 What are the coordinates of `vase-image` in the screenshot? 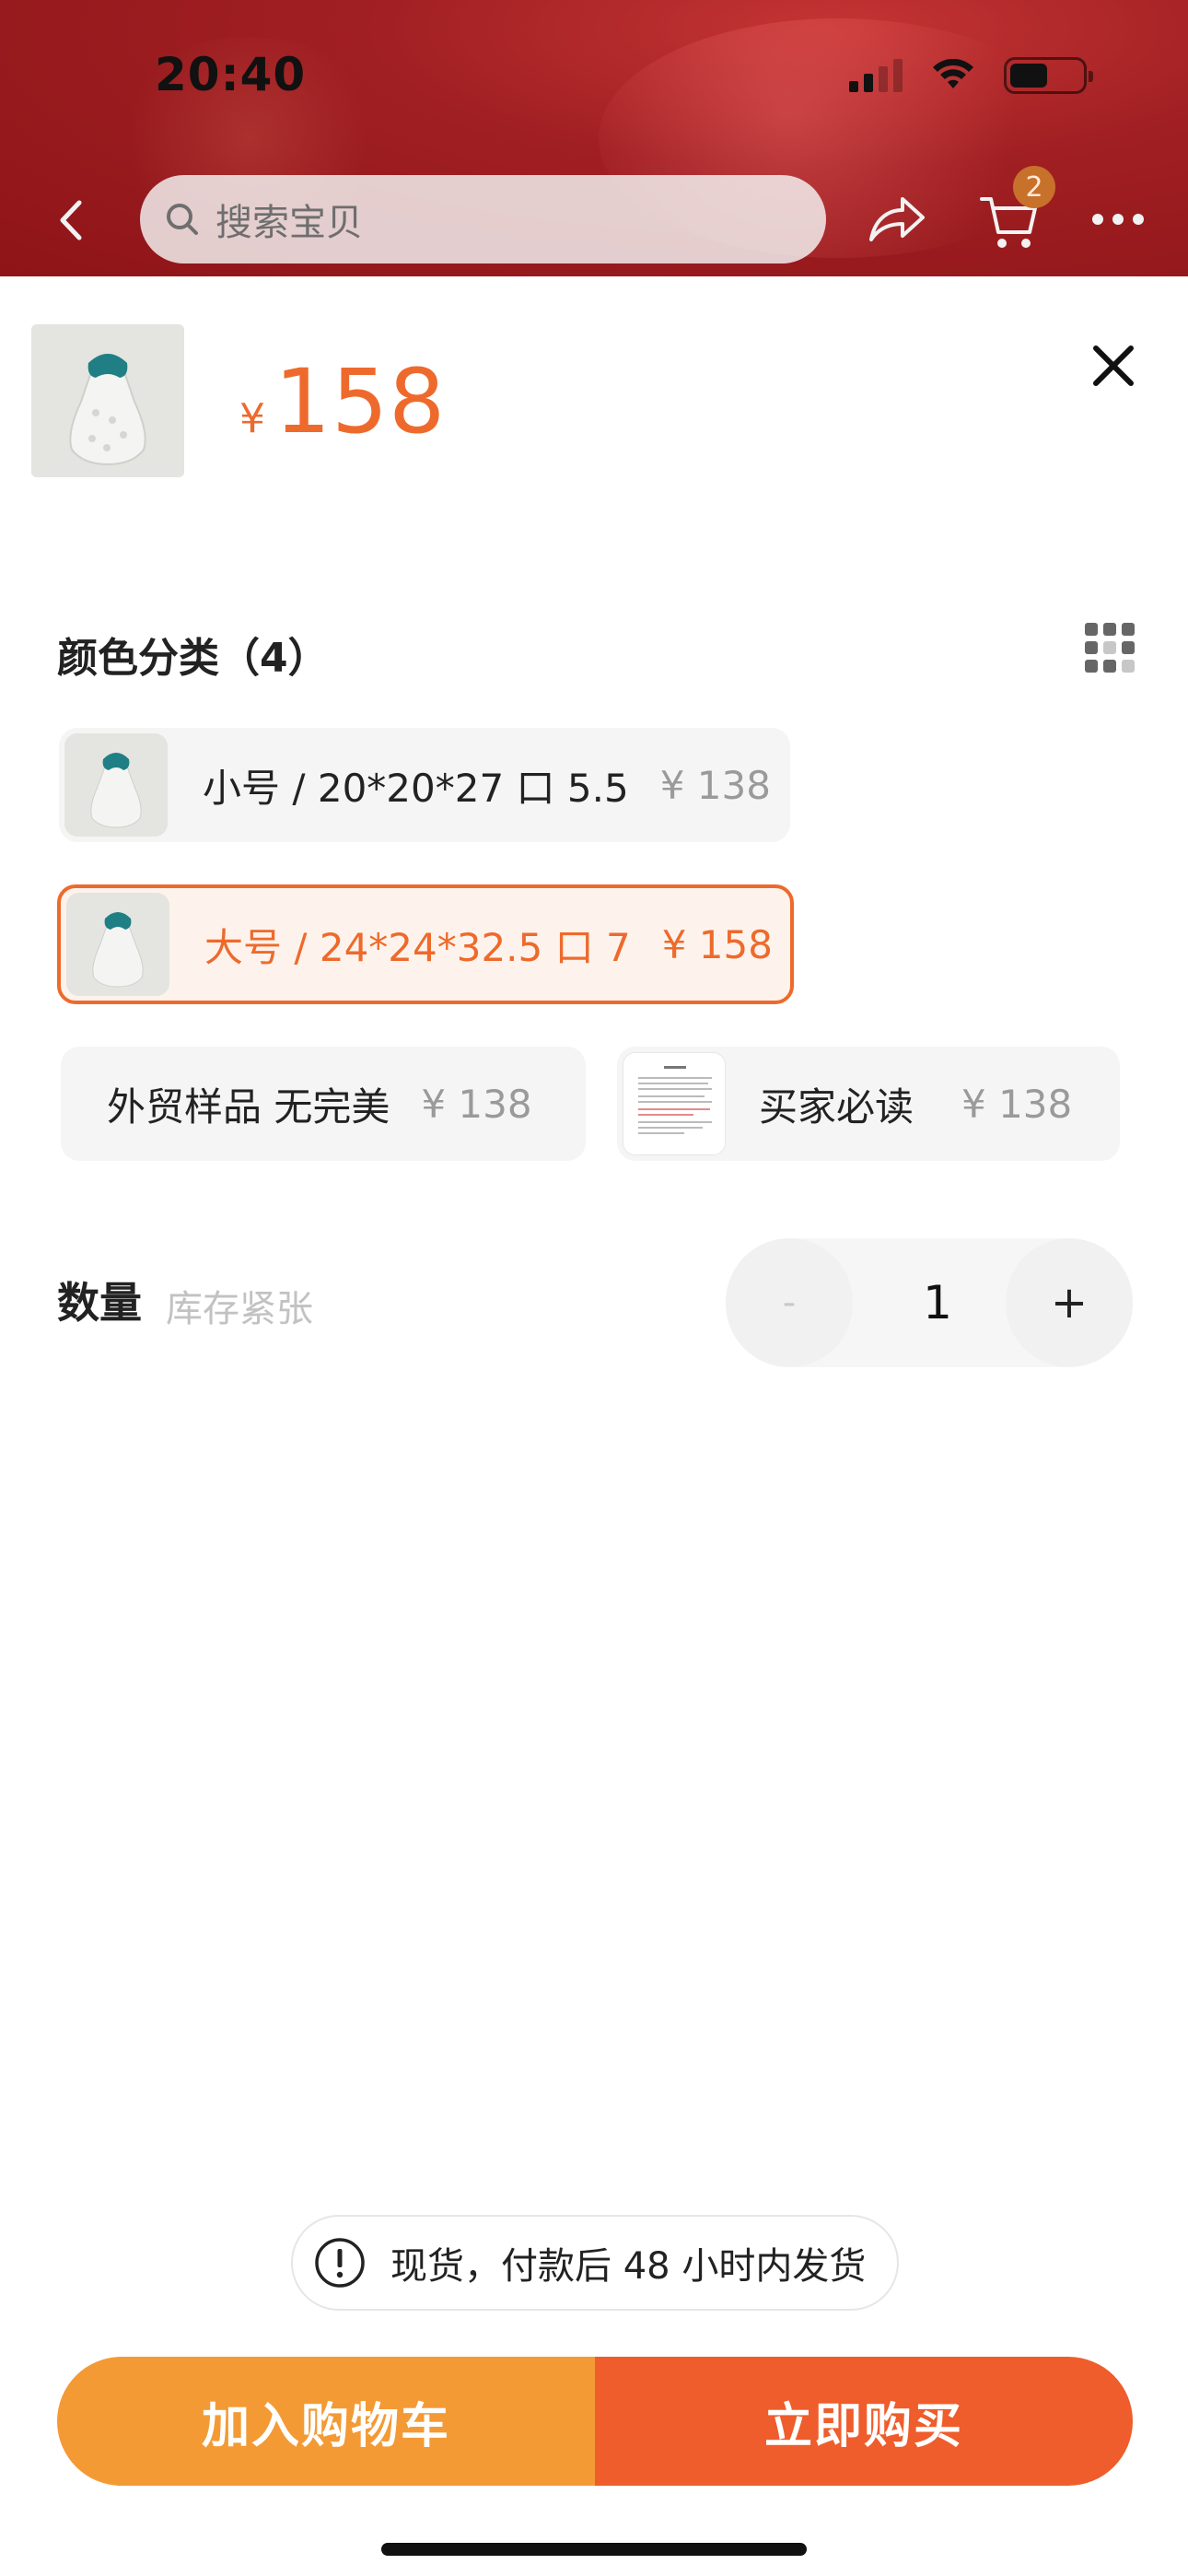 It's located at (107, 400).